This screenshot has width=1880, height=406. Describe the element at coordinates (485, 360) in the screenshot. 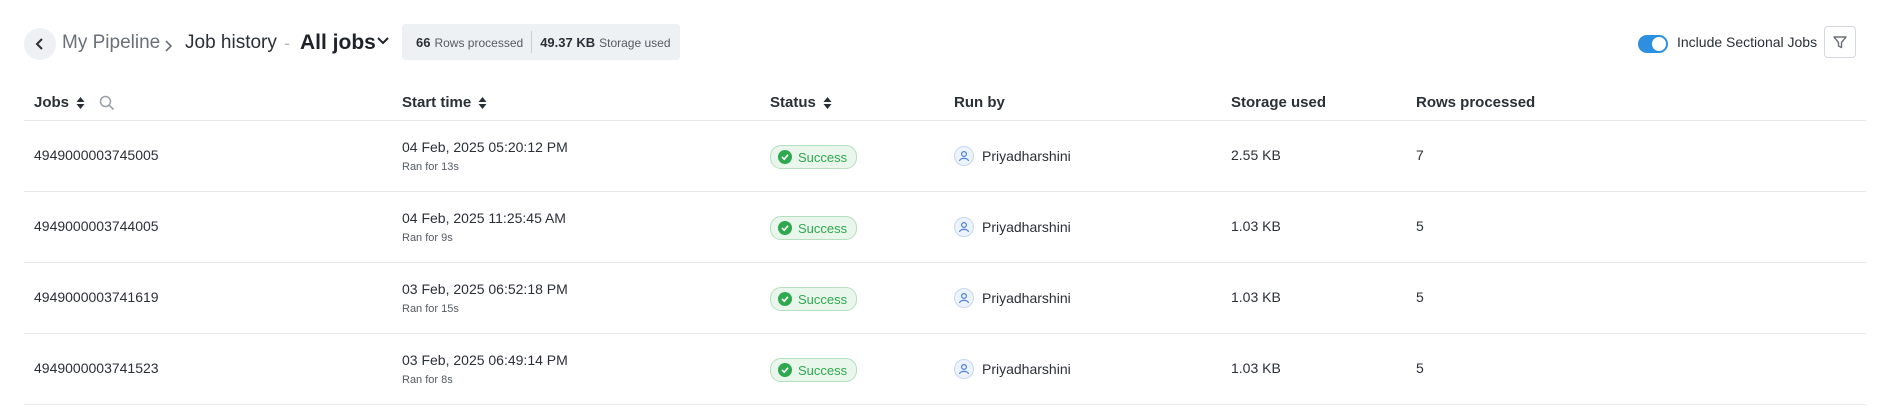

I see `start-time-value: 03 Feb, 2025 06:49:14 PM` at that location.